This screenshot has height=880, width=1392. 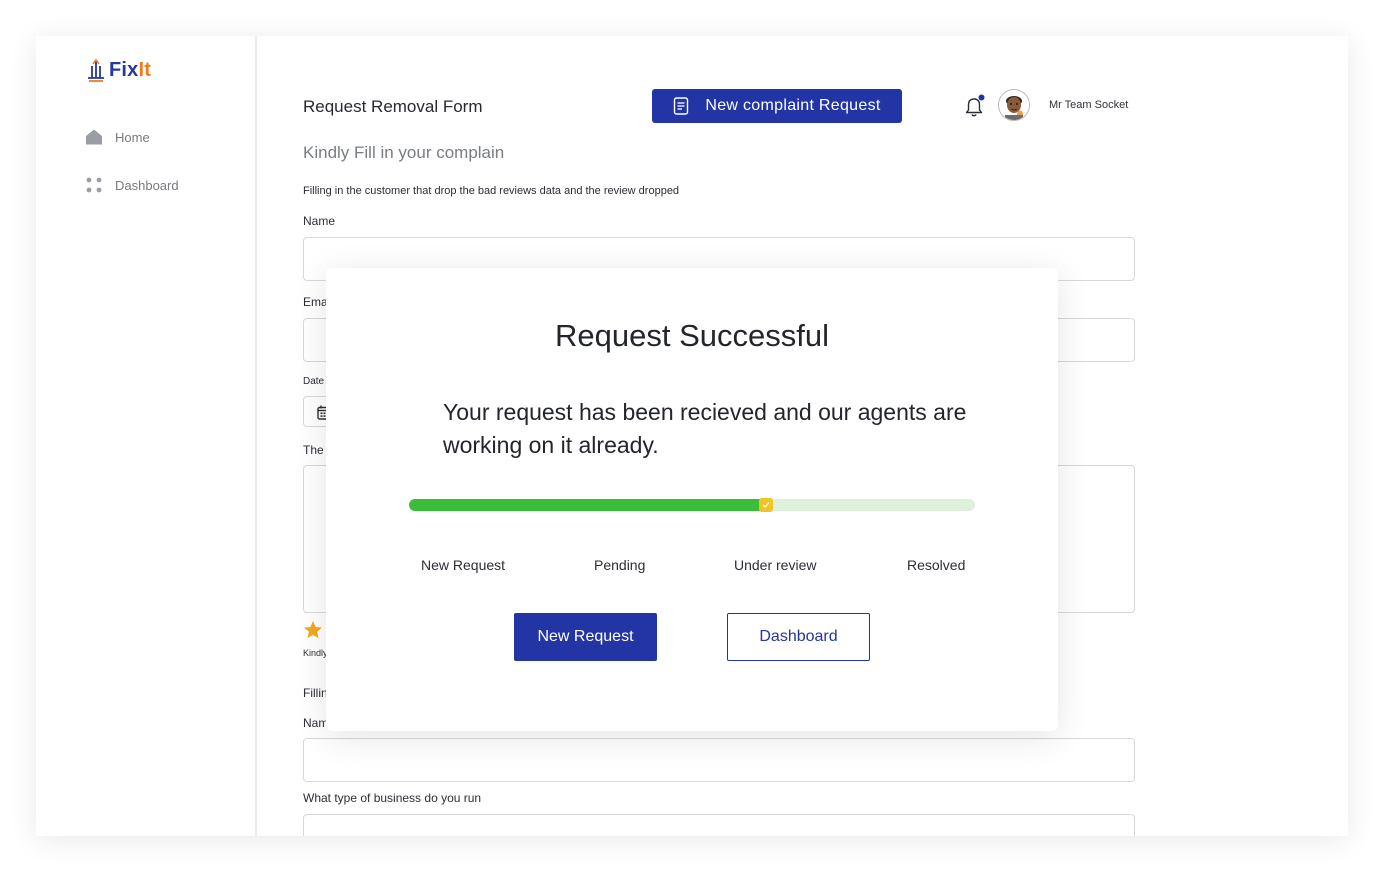 What do you see at coordinates (1089, 105) in the screenshot?
I see `user-name: Mr Team Socket` at bounding box center [1089, 105].